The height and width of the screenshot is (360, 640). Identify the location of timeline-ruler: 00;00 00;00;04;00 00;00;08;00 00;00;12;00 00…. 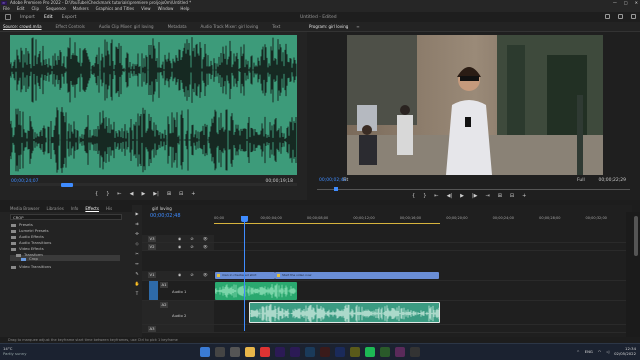
(423, 221).